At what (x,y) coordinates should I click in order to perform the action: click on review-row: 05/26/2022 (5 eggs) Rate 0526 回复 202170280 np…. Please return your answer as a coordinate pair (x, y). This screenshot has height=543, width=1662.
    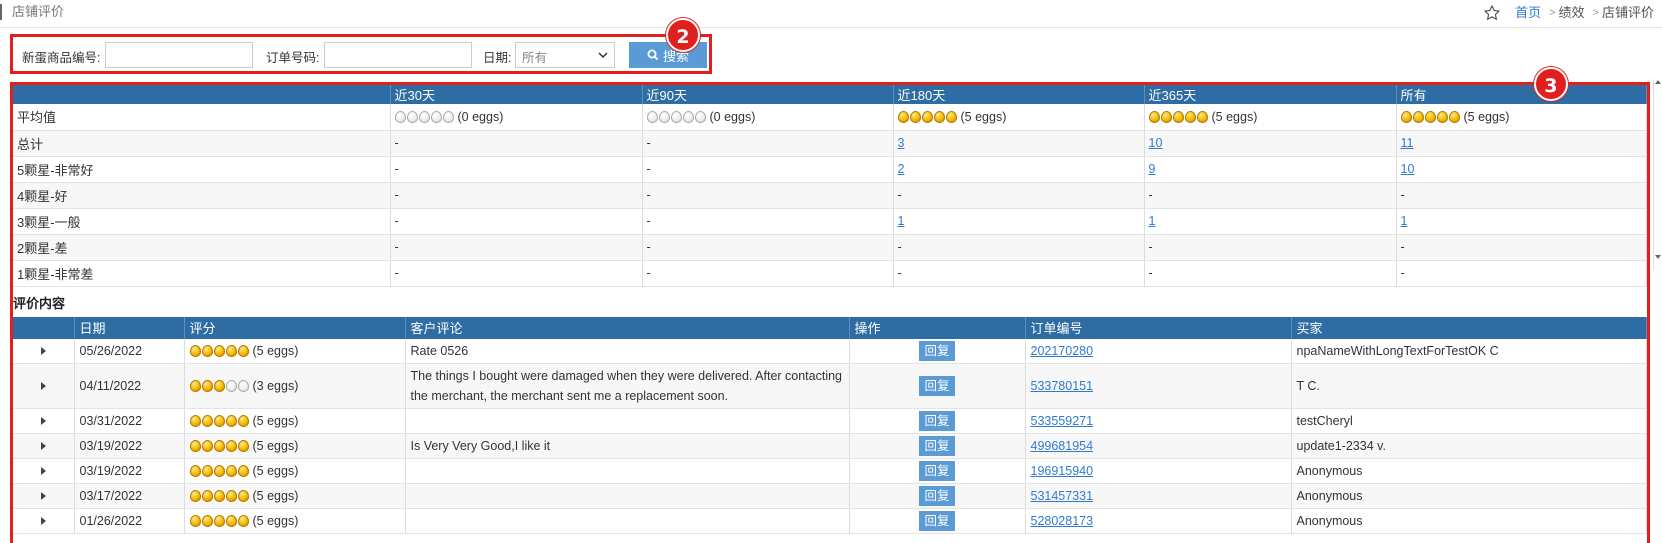
    Looking at the image, I should click on (830, 351).